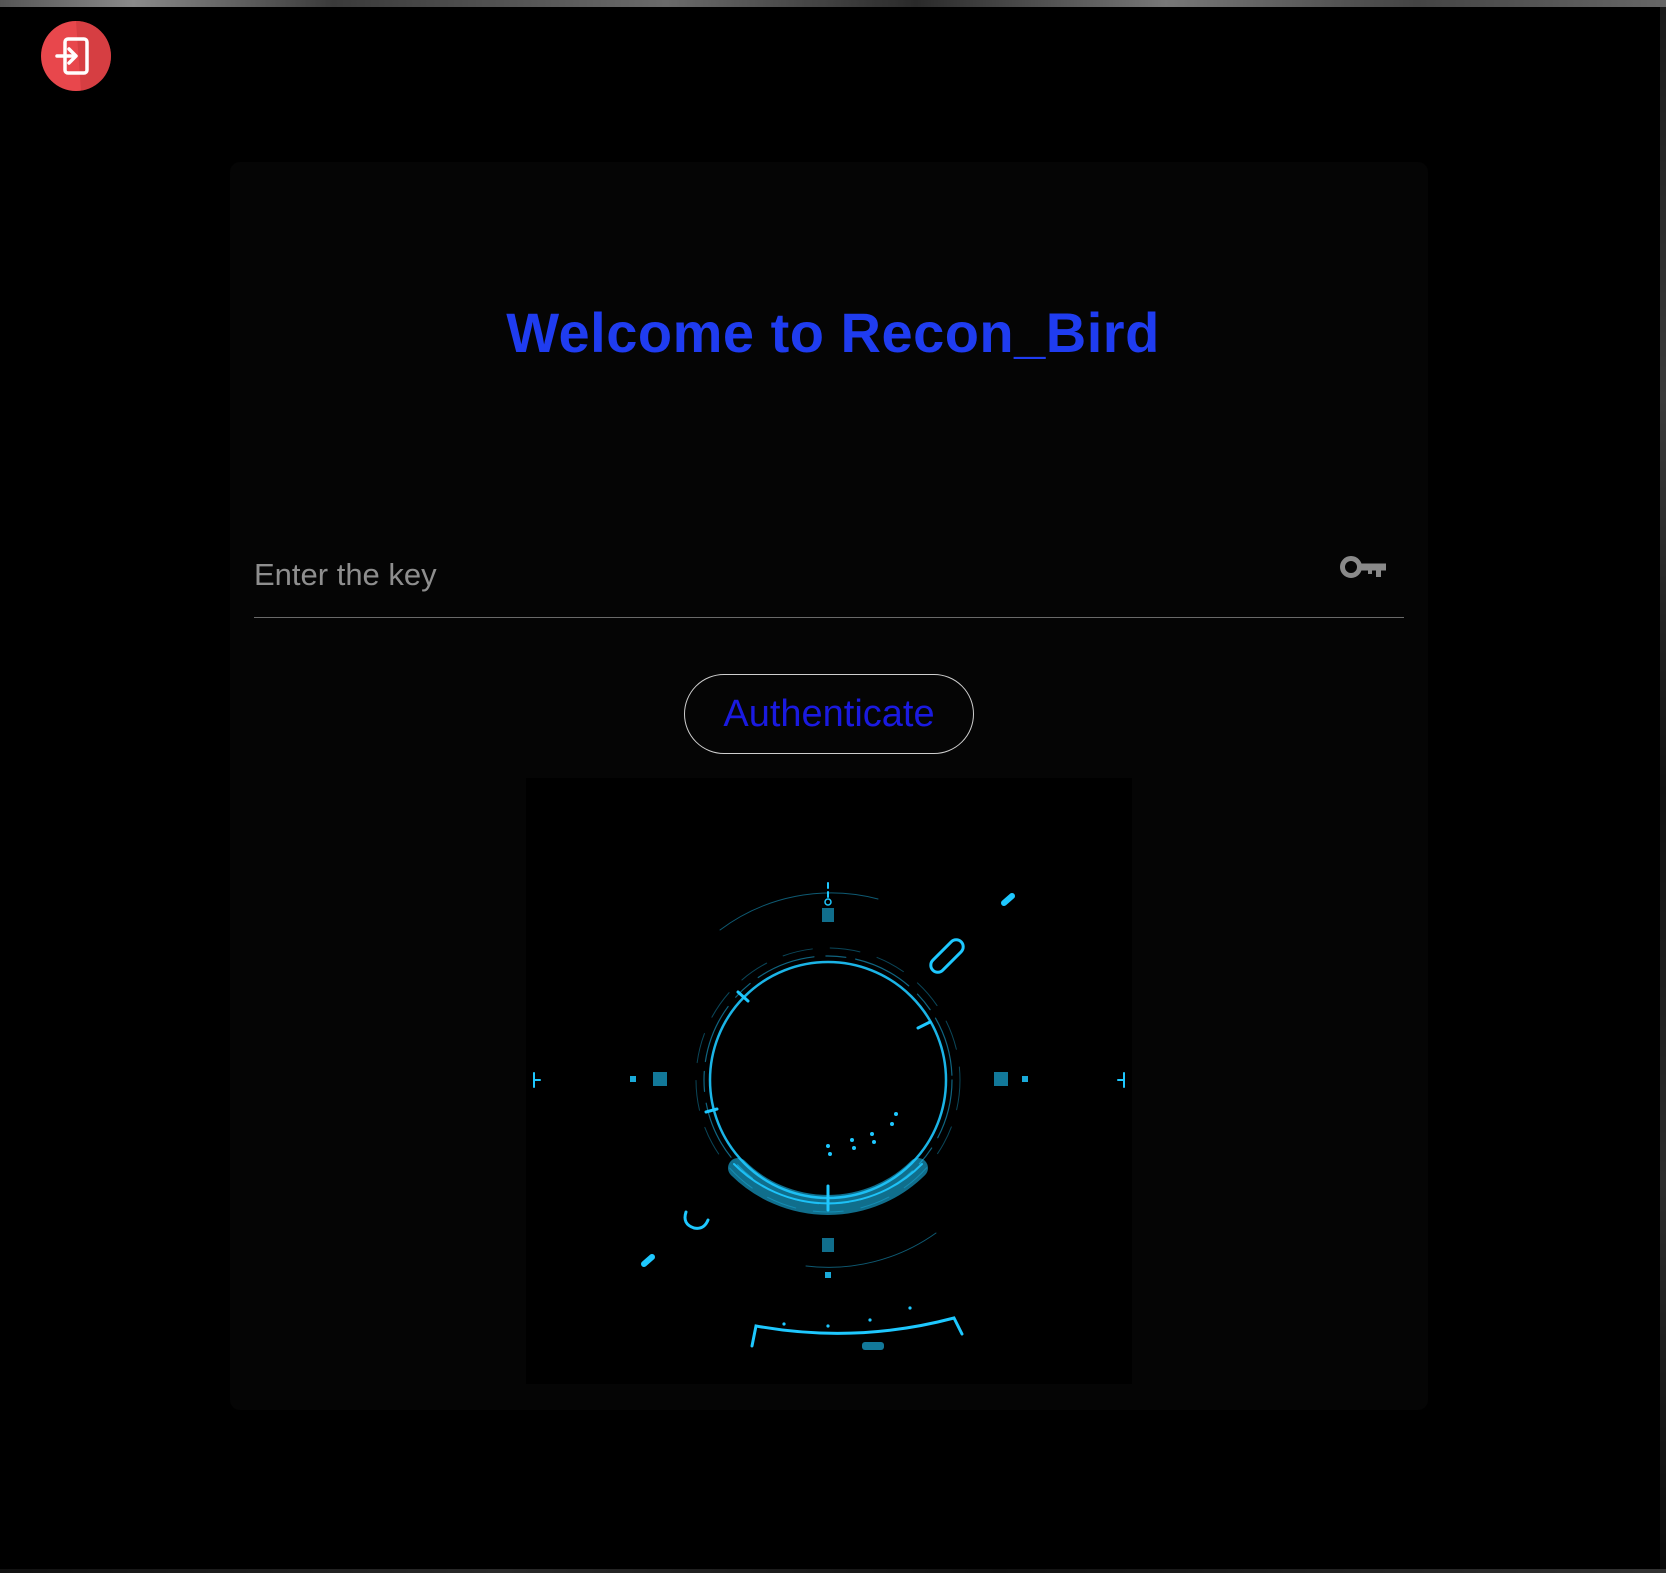 The image size is (1666, 1573). I want to click on hud-radar-graphic, so click(829, 1116).